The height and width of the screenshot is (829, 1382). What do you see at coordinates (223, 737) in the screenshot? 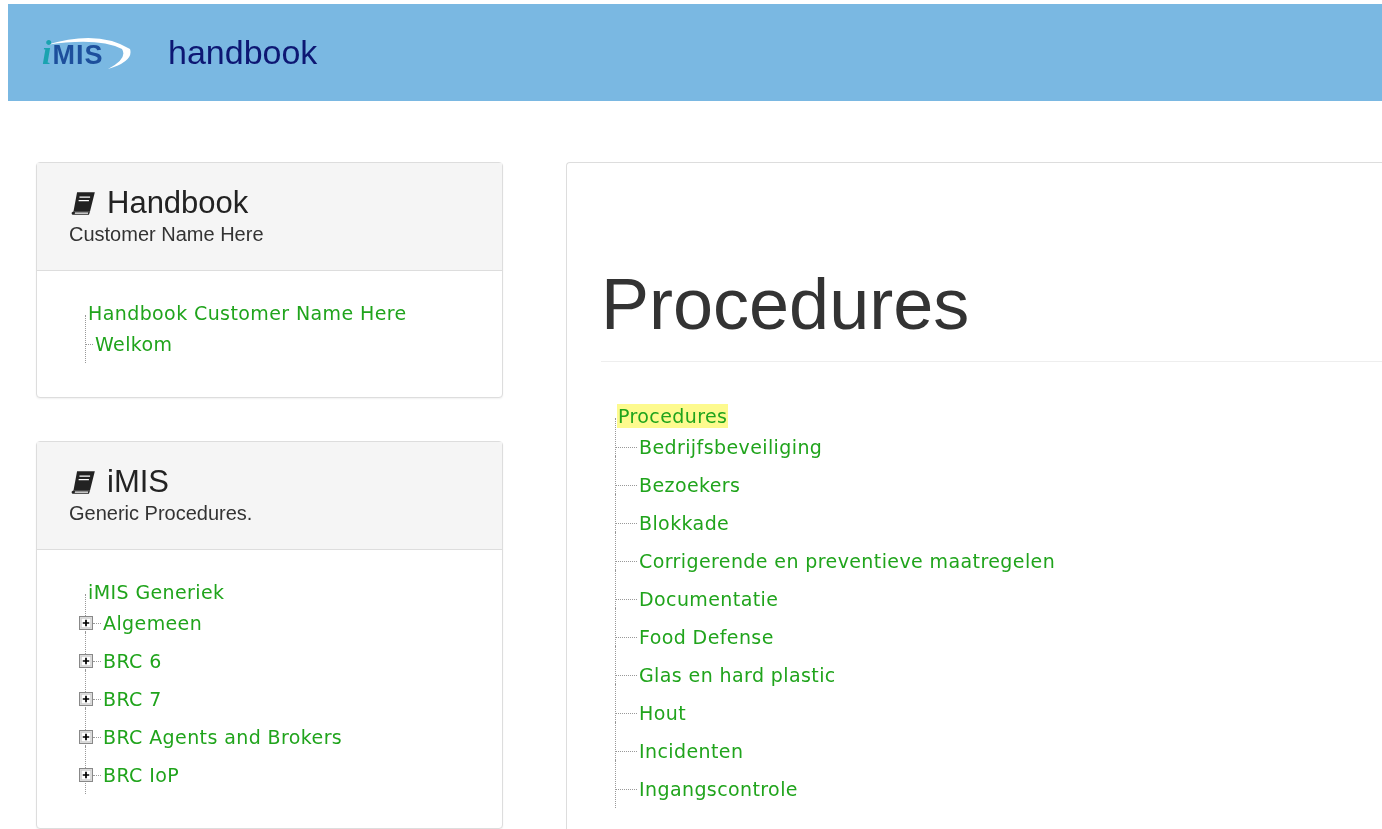
I see `tree-item-link: BRC Agents and Brokers` at bounding box center [223, 737].